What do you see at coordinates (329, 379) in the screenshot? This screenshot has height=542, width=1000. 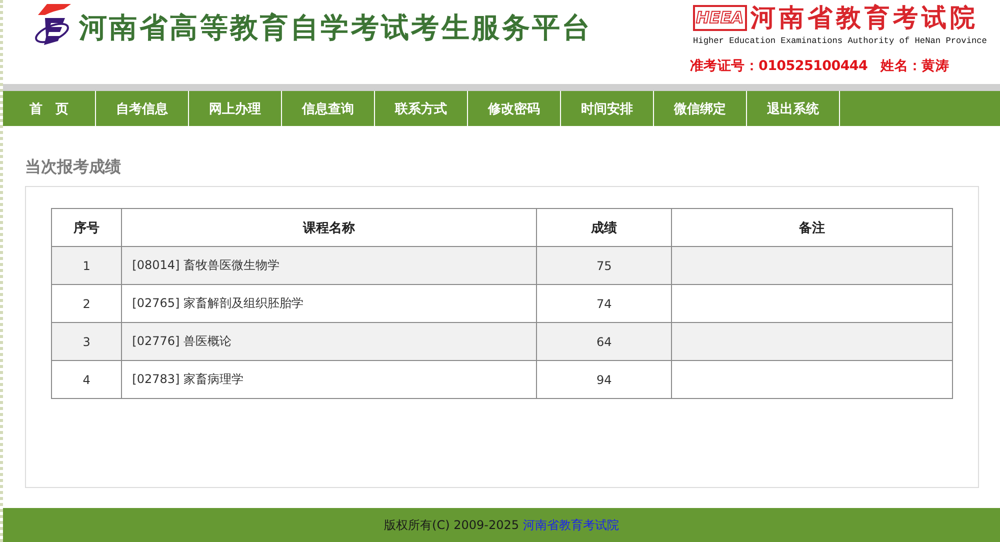 I see `course-name-cell: [02783] 家畜病理学` at bounding box center [329, 379].